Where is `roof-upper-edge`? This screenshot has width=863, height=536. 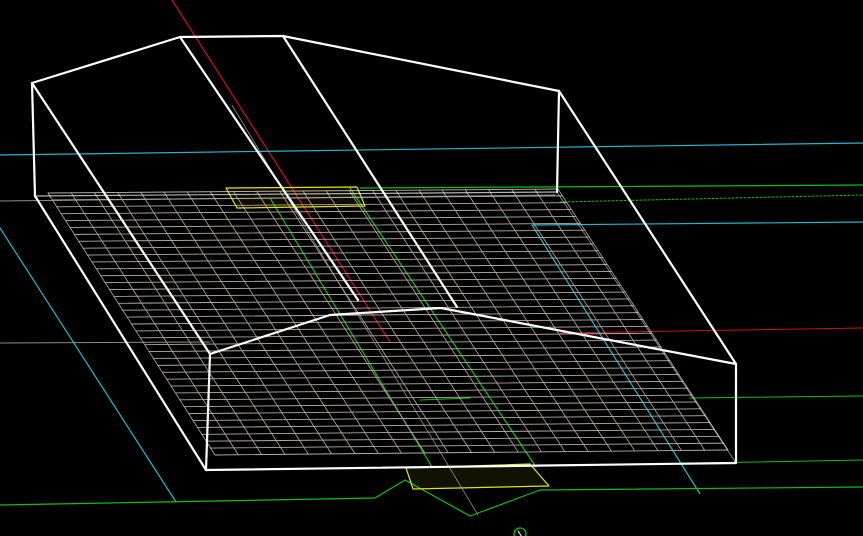 roof-upper-edge is located at coordinates (295, 63).